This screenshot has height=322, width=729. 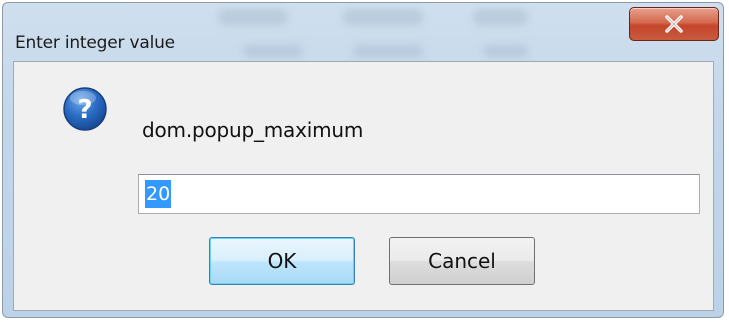 I want to click on close-x-icon, so click(x=674, y=24).